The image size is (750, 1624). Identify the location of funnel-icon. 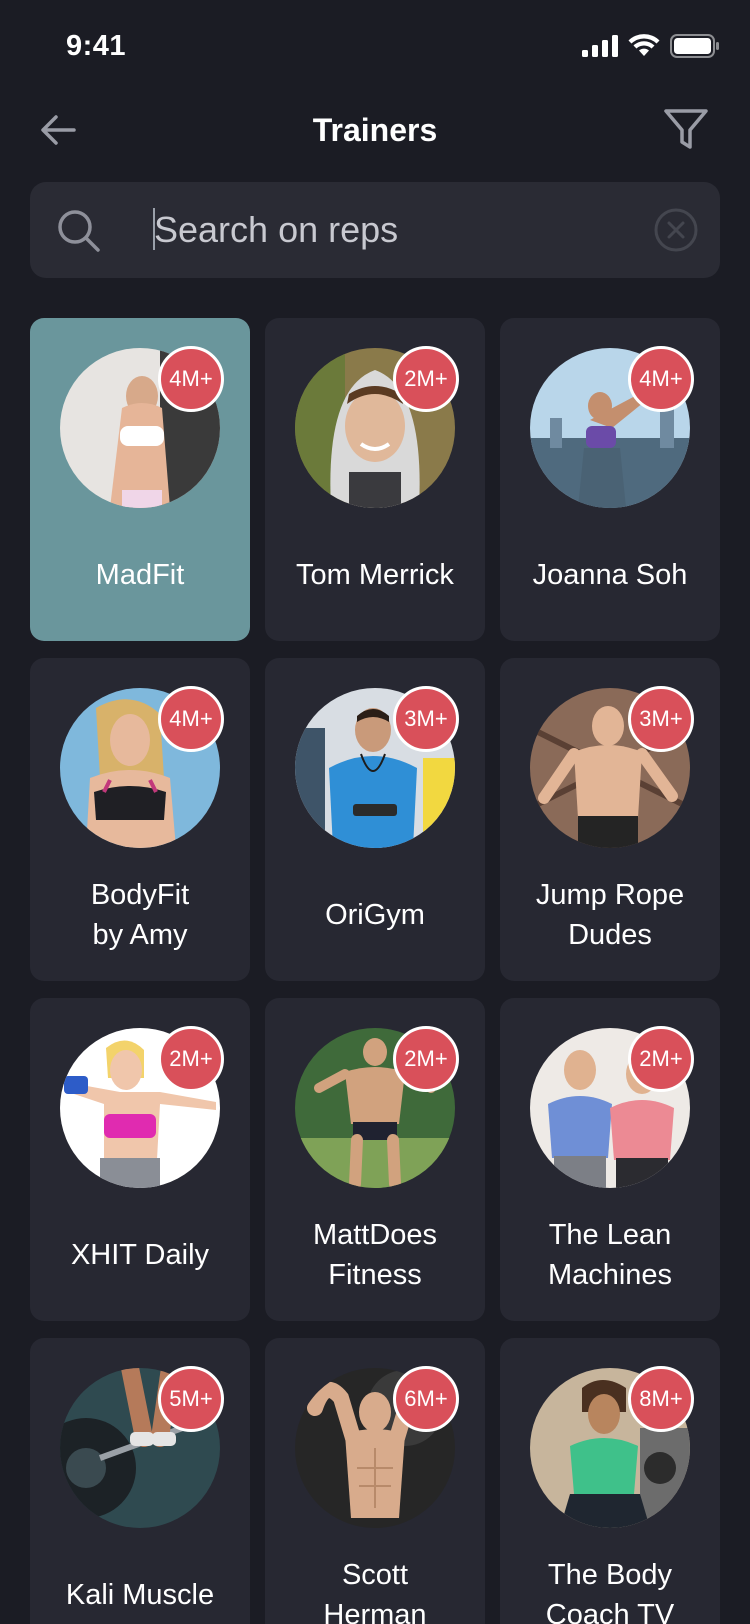
(686, 129).